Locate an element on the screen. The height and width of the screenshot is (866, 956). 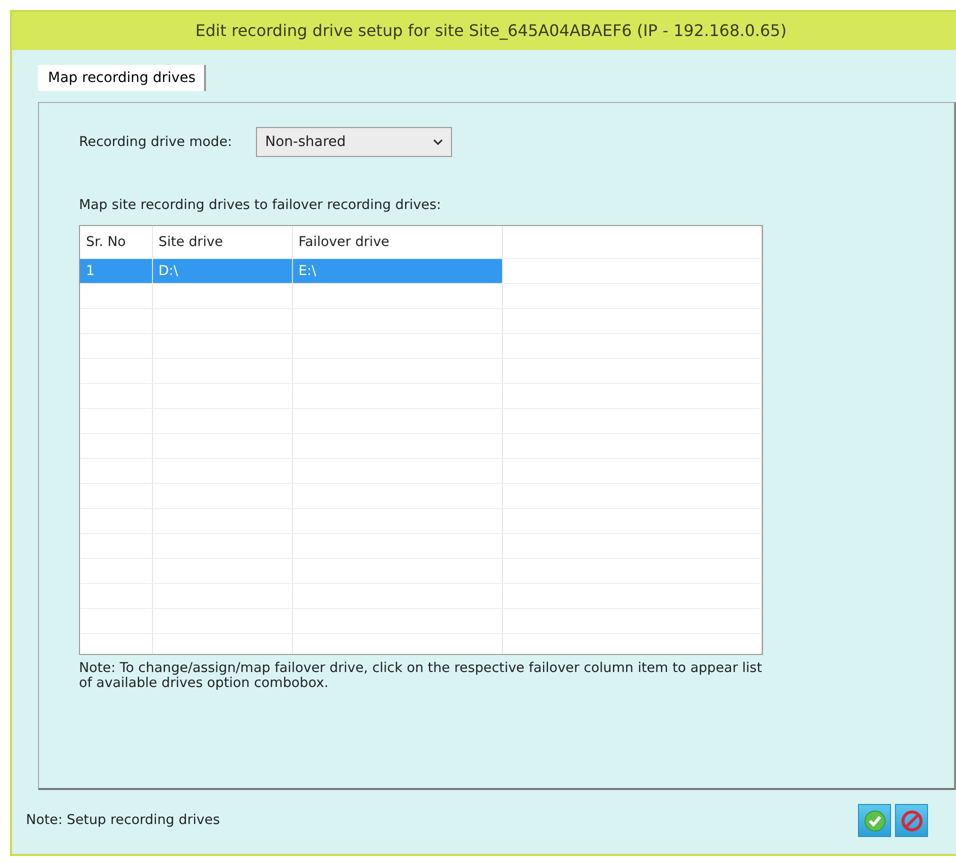
check-icon is located at coordinates (874, 820).